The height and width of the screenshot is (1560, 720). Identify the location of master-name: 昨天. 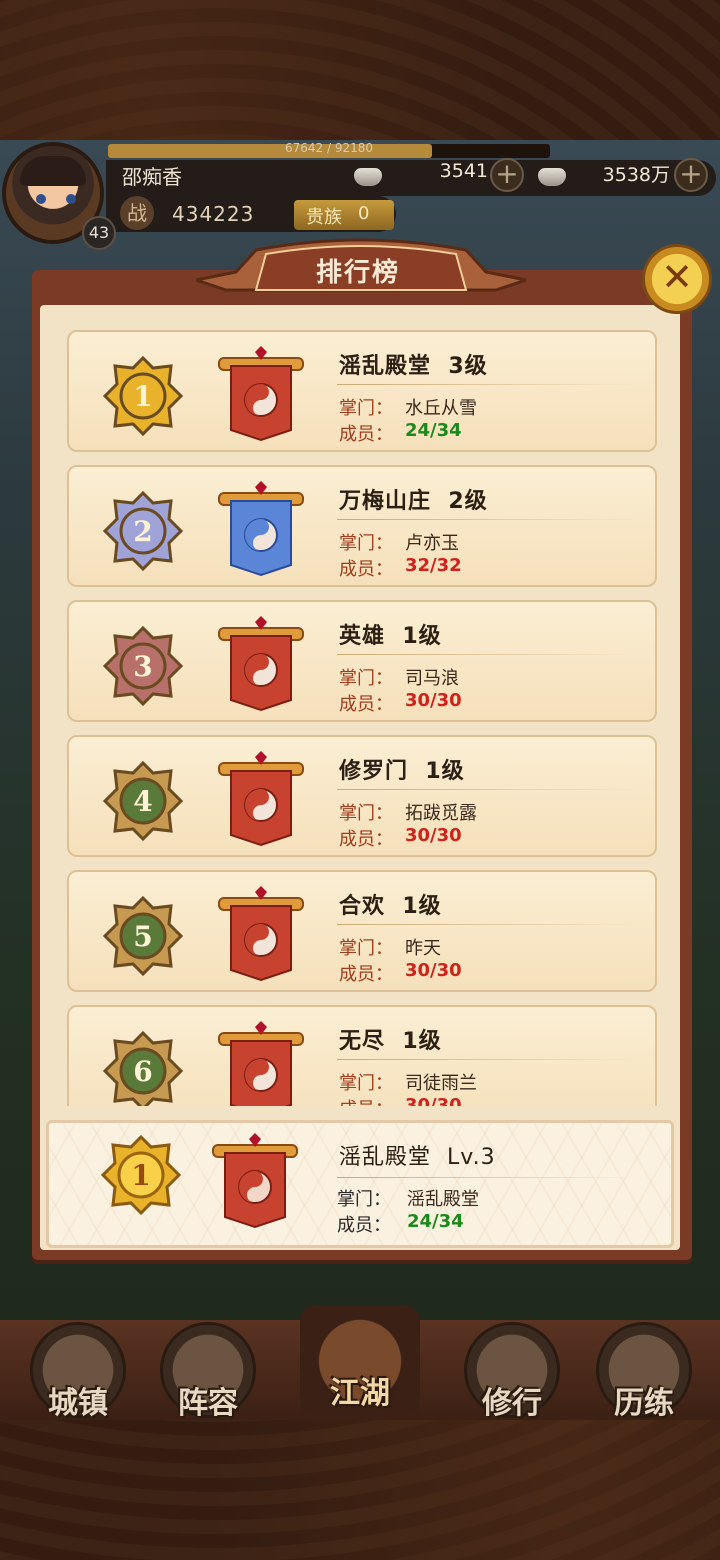
(423, 948).